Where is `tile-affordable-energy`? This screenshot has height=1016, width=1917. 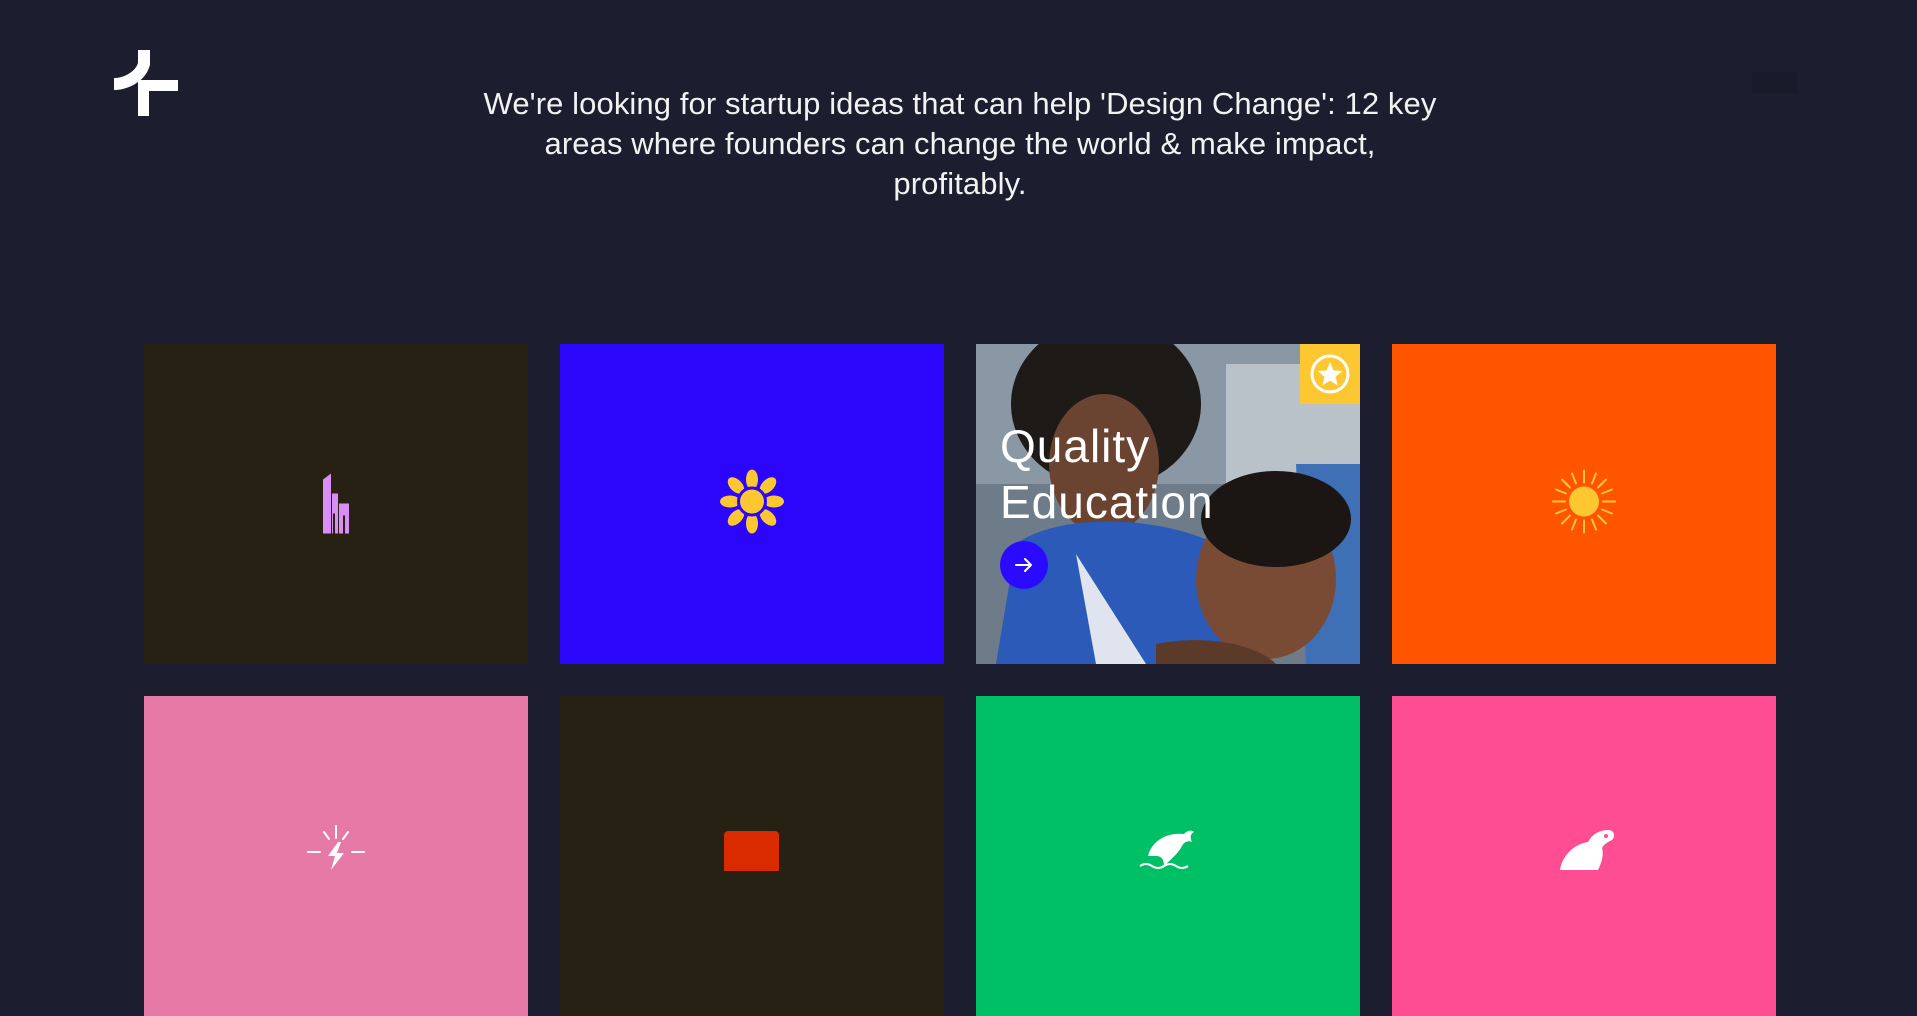
tile-affordable-energy is located at coordinates (336, 856).